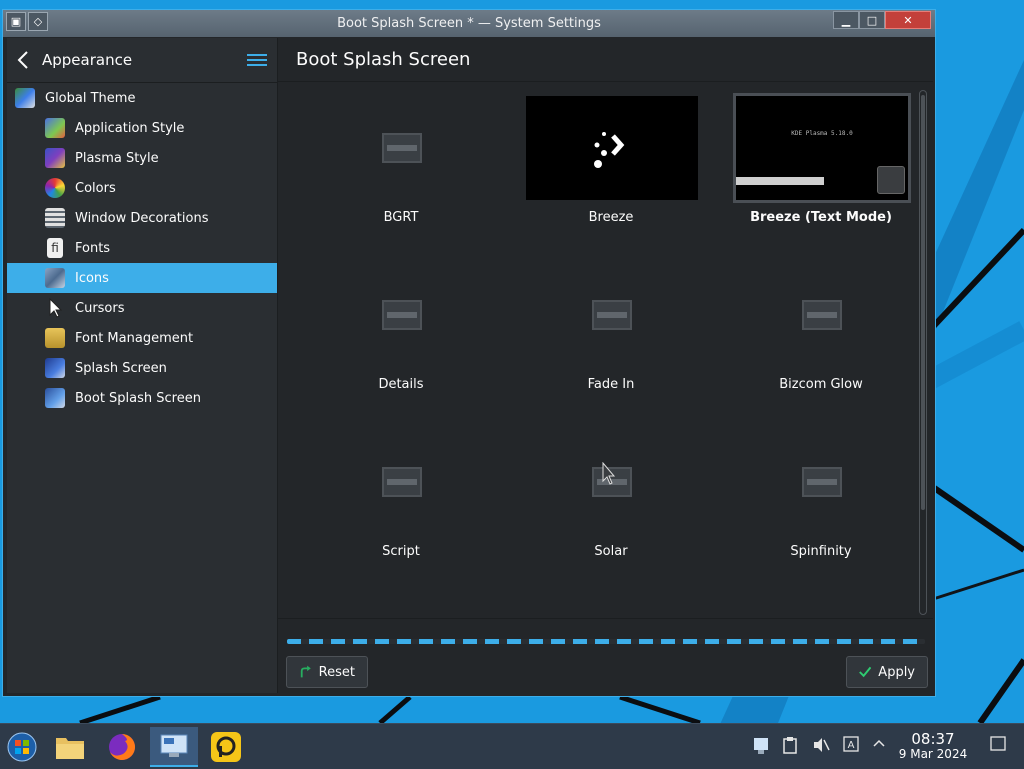 The width and height of the screenshot is (1024, 769). Describe the element at coordinates (55, 398) in the screenshot. I see `boot-splash-screen-icon` at that location.